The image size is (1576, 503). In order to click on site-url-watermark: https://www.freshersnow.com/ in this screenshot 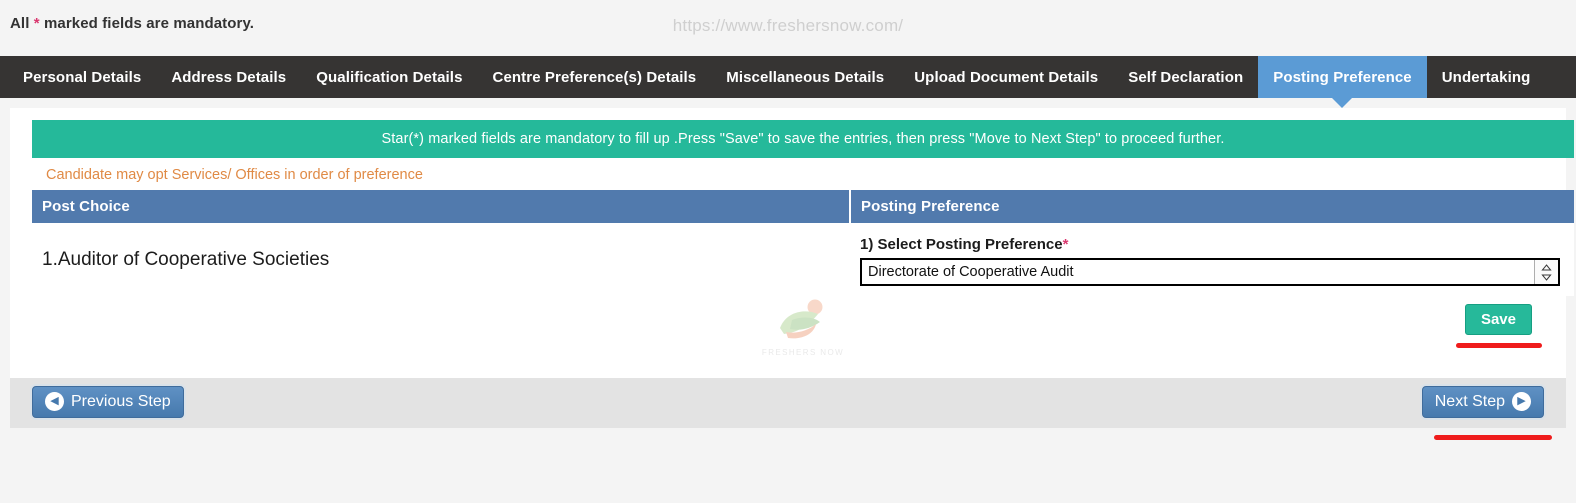, I will do `click(788, 25)`.